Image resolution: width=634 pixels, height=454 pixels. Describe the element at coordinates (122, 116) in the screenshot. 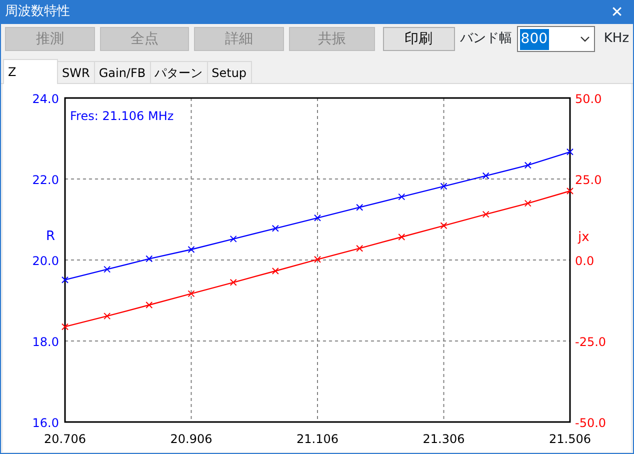

I see `annotation: Fres: 21.106 MHz` at that location.